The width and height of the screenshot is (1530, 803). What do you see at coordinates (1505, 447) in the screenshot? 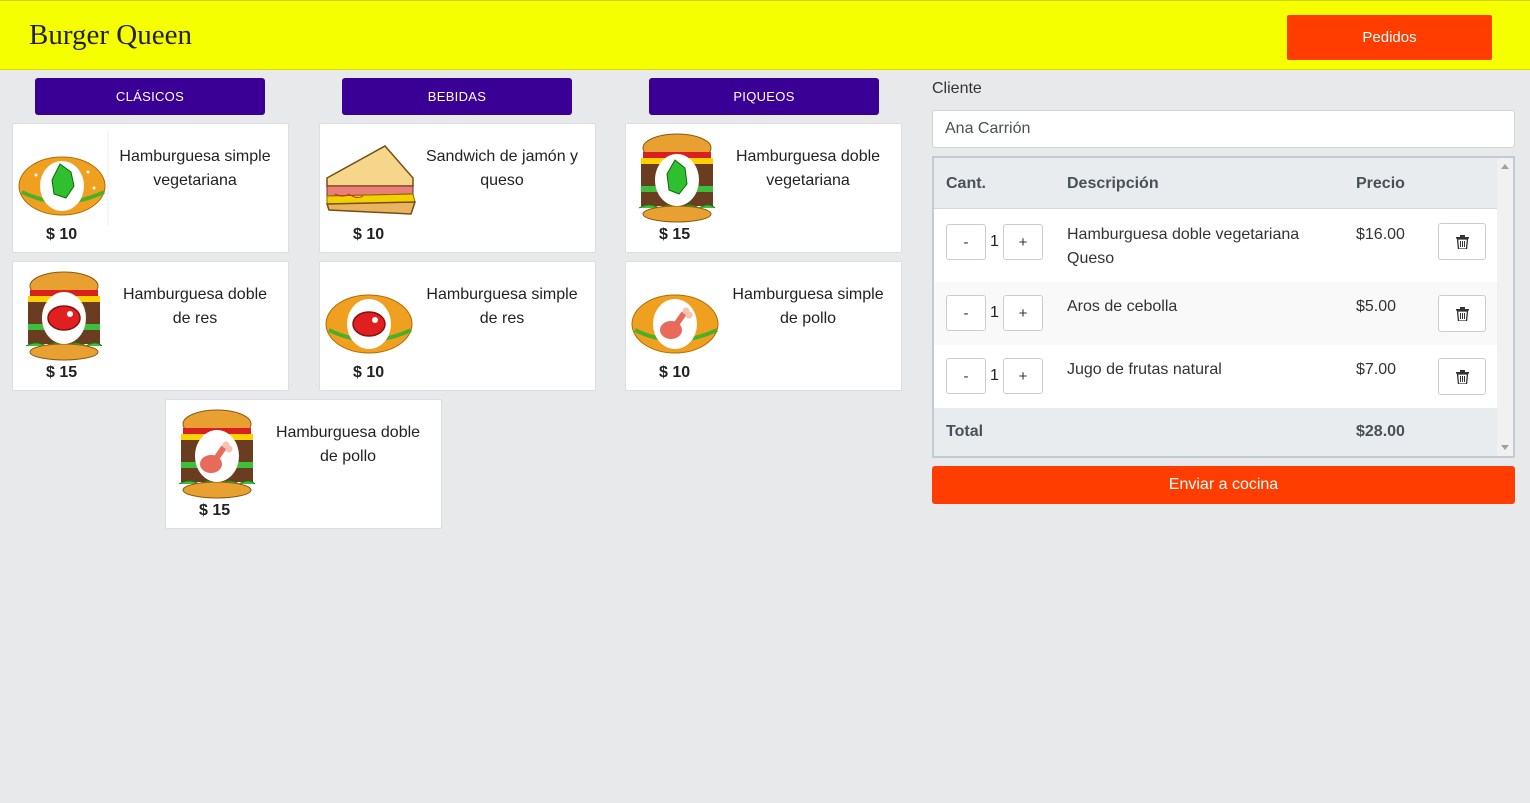
I see `scroll-down-arrow-icon` at bounding box center [1505, 447].